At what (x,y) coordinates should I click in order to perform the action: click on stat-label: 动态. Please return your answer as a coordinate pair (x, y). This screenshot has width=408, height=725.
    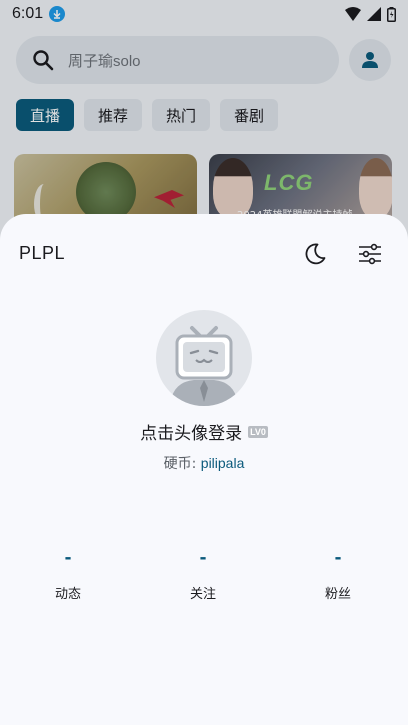
    Looking at the image, I should click on (67, 594).